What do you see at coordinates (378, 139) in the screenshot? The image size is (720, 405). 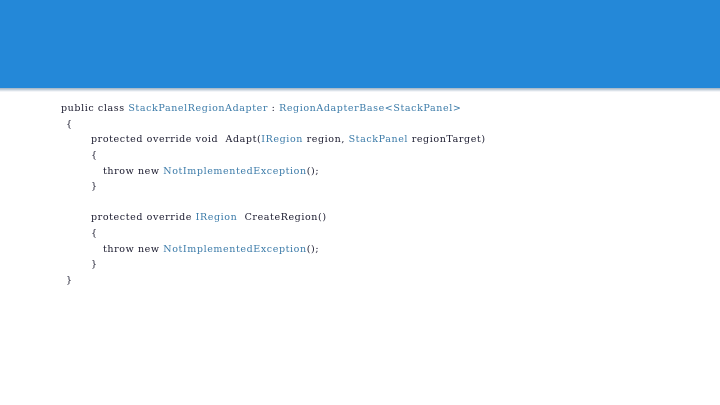 I see `type-name: StackPanel` at bounding box center [378, 139].